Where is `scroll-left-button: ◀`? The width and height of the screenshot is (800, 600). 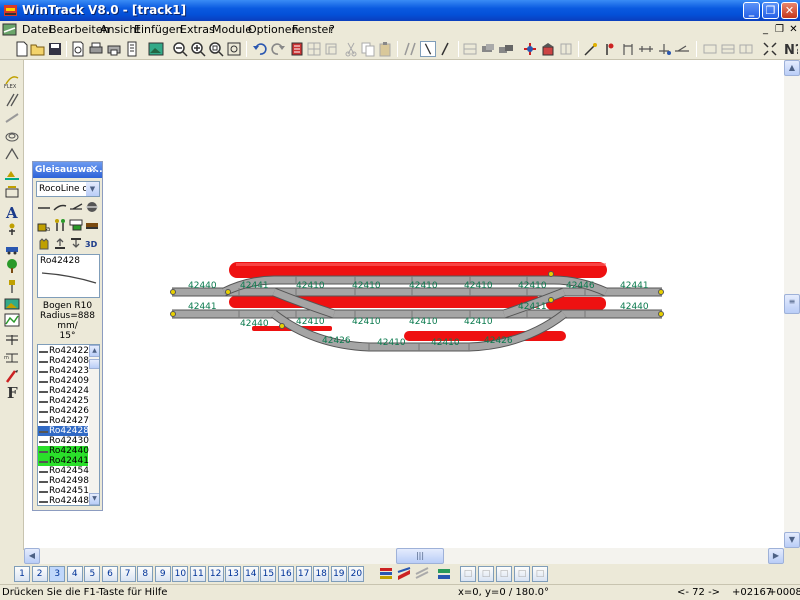
scroll-left-button: ◀ is located at coordinates (32, 556).